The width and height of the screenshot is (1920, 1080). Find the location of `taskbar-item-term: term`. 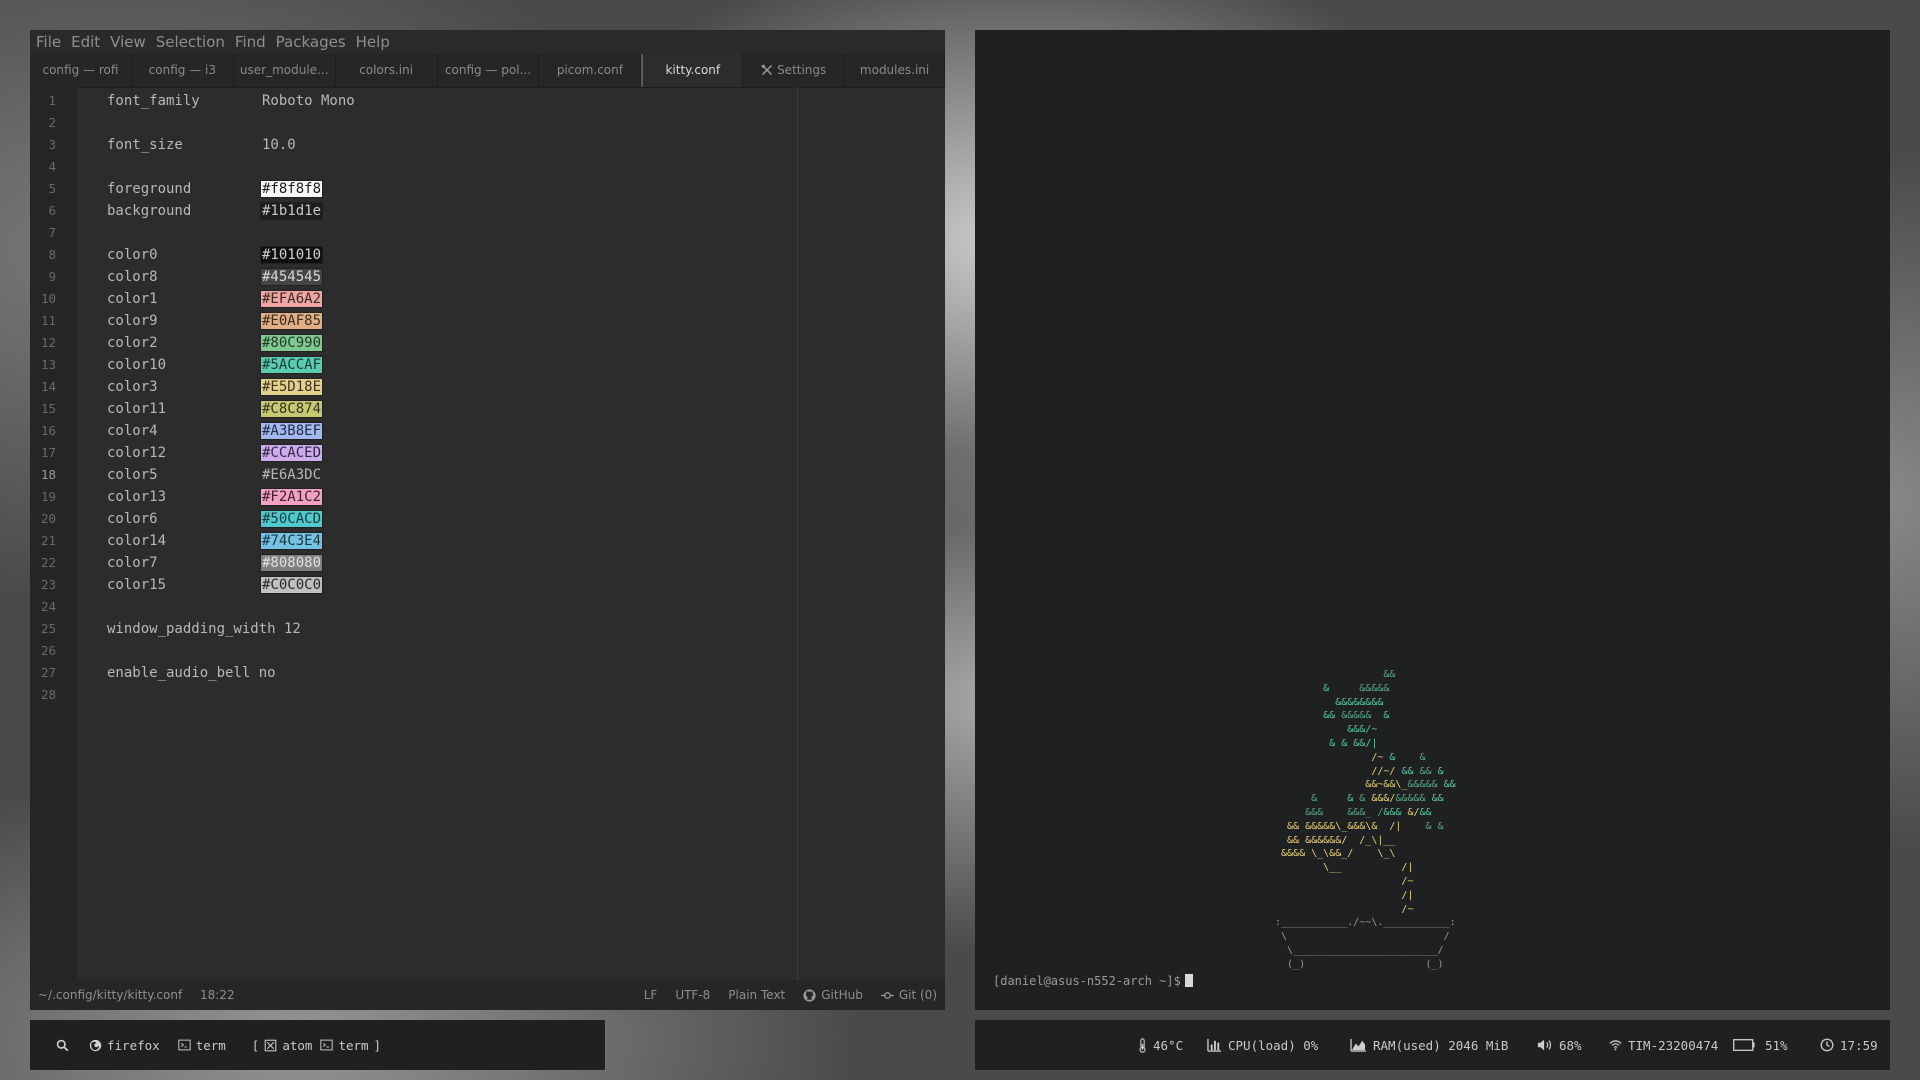

taskbar-item-term: term is located at coordinates (201, 1045).